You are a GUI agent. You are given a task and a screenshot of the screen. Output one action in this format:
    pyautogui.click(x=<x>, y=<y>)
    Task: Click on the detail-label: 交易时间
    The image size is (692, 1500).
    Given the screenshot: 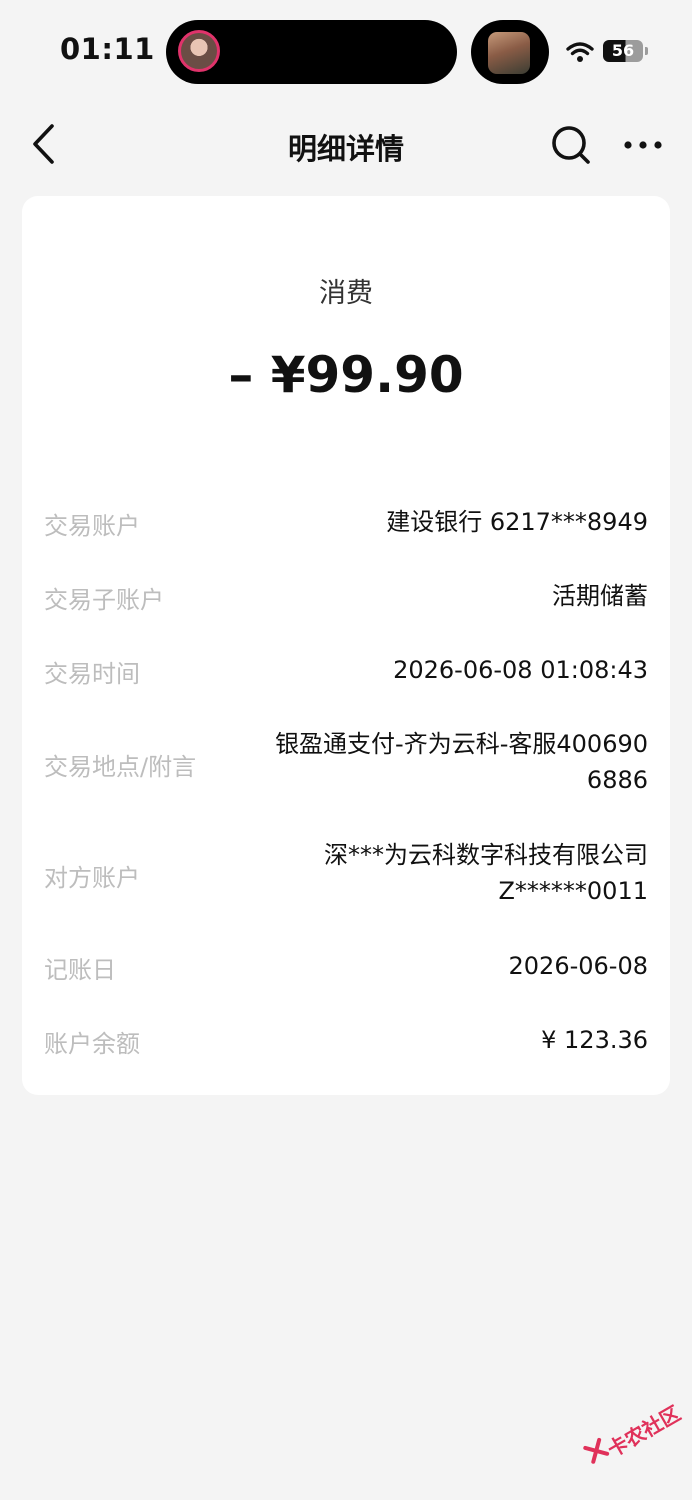 What is the action you would take?
    pyautogui.click(x=92, y=674)
    